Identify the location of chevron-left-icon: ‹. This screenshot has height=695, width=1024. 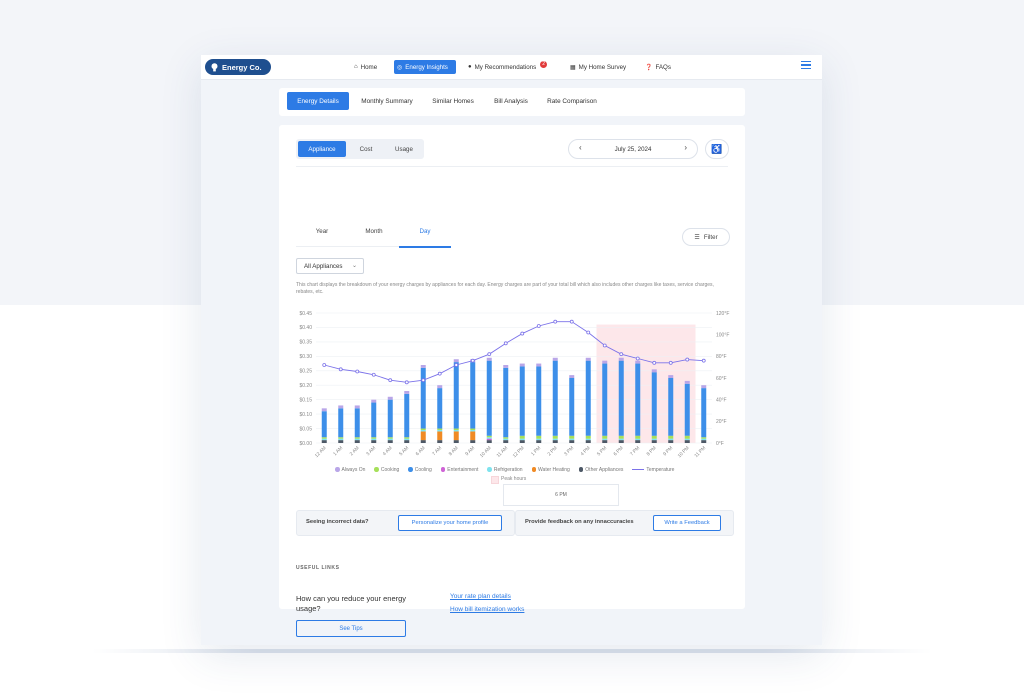
(580, 147).